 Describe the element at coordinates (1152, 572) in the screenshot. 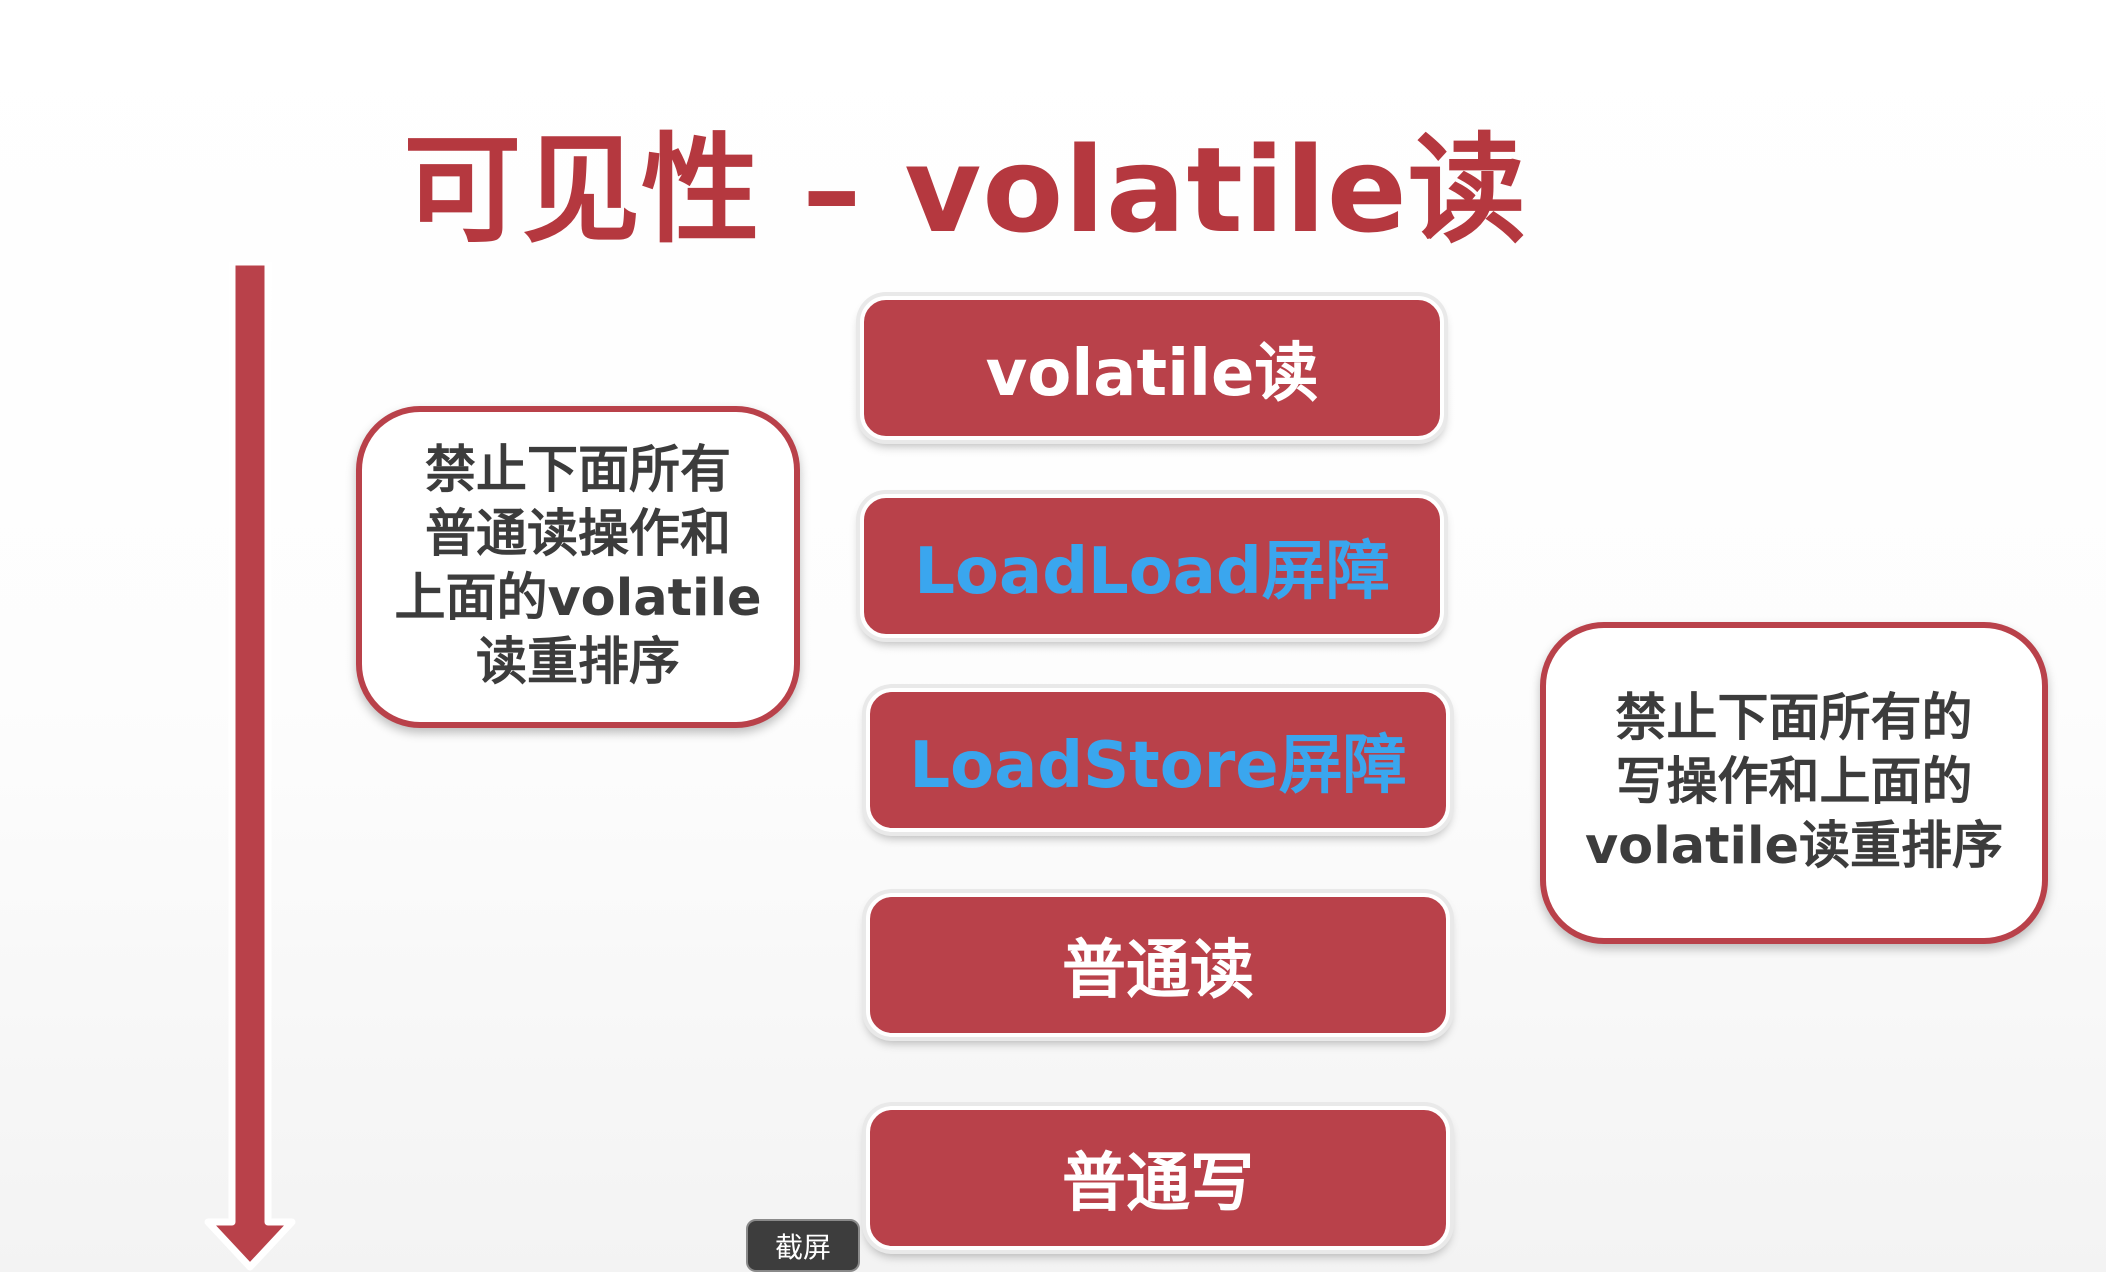

I see `step-label: LoadLoad屏障` at that location.